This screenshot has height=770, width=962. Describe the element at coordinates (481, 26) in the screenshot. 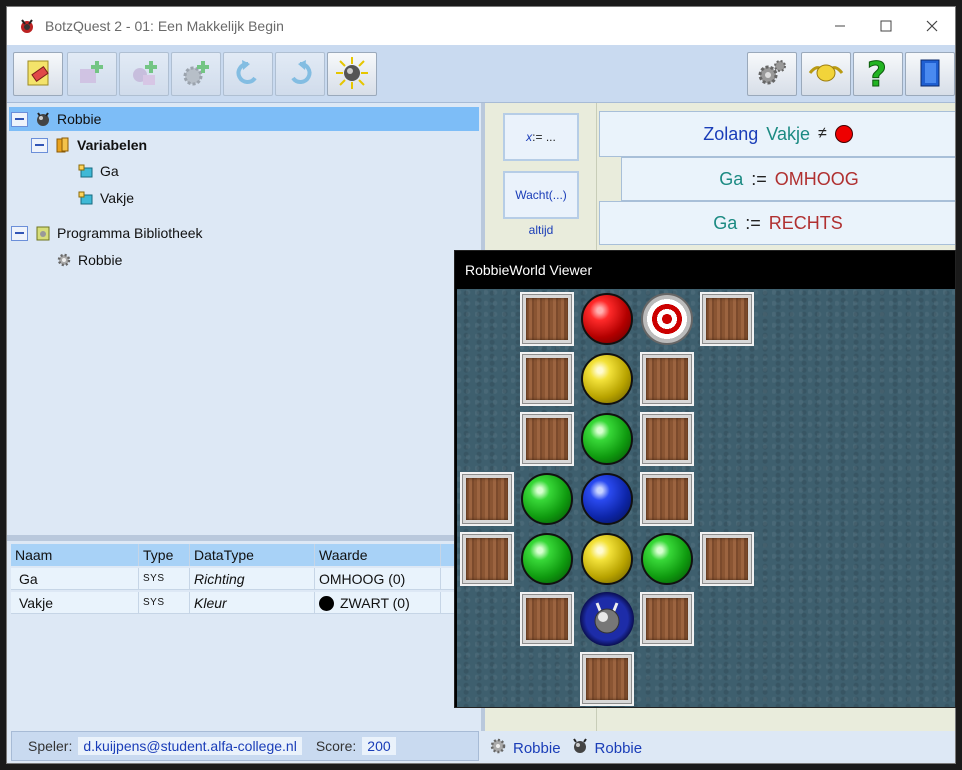

I see `title-bar: BotzQuest 2 - 01: Een Makkelijk Begin` at that location.